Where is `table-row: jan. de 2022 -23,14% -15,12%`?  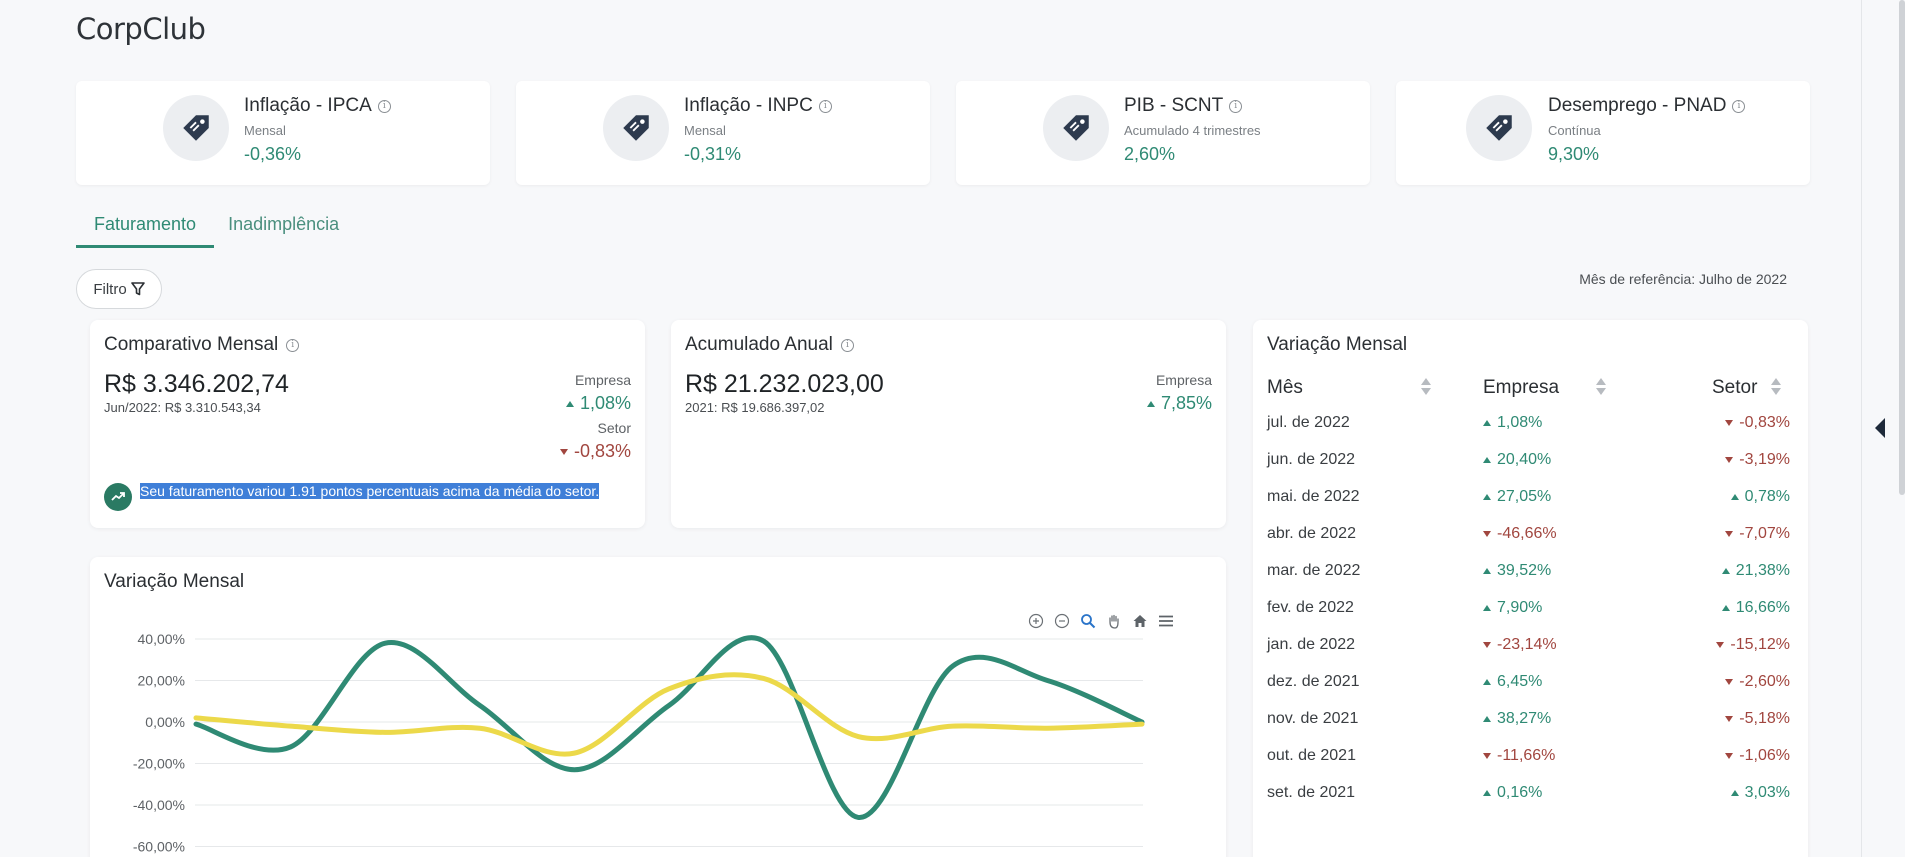
table-row: jan. de 2022 -23,14% -15,12% is located at coordinates (1530, 646).